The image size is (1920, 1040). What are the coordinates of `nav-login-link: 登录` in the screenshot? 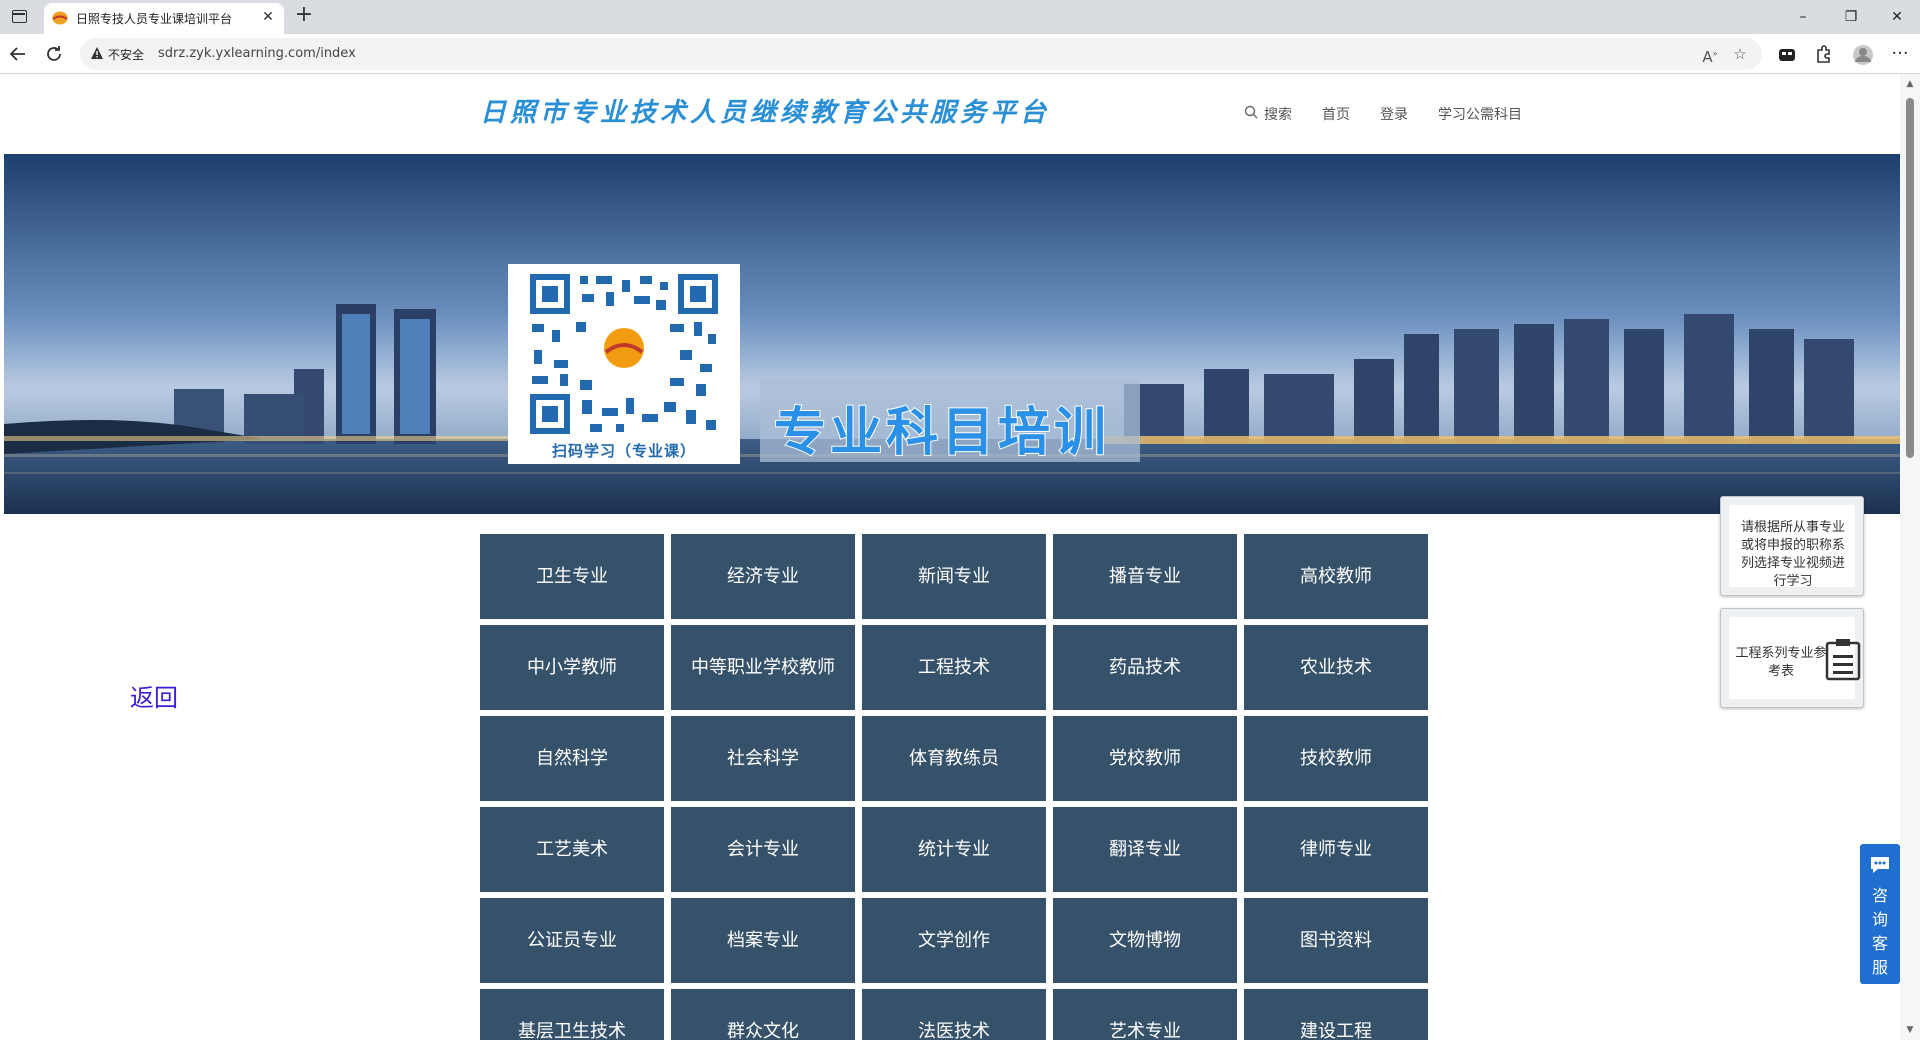 It's located at (1394, 114).